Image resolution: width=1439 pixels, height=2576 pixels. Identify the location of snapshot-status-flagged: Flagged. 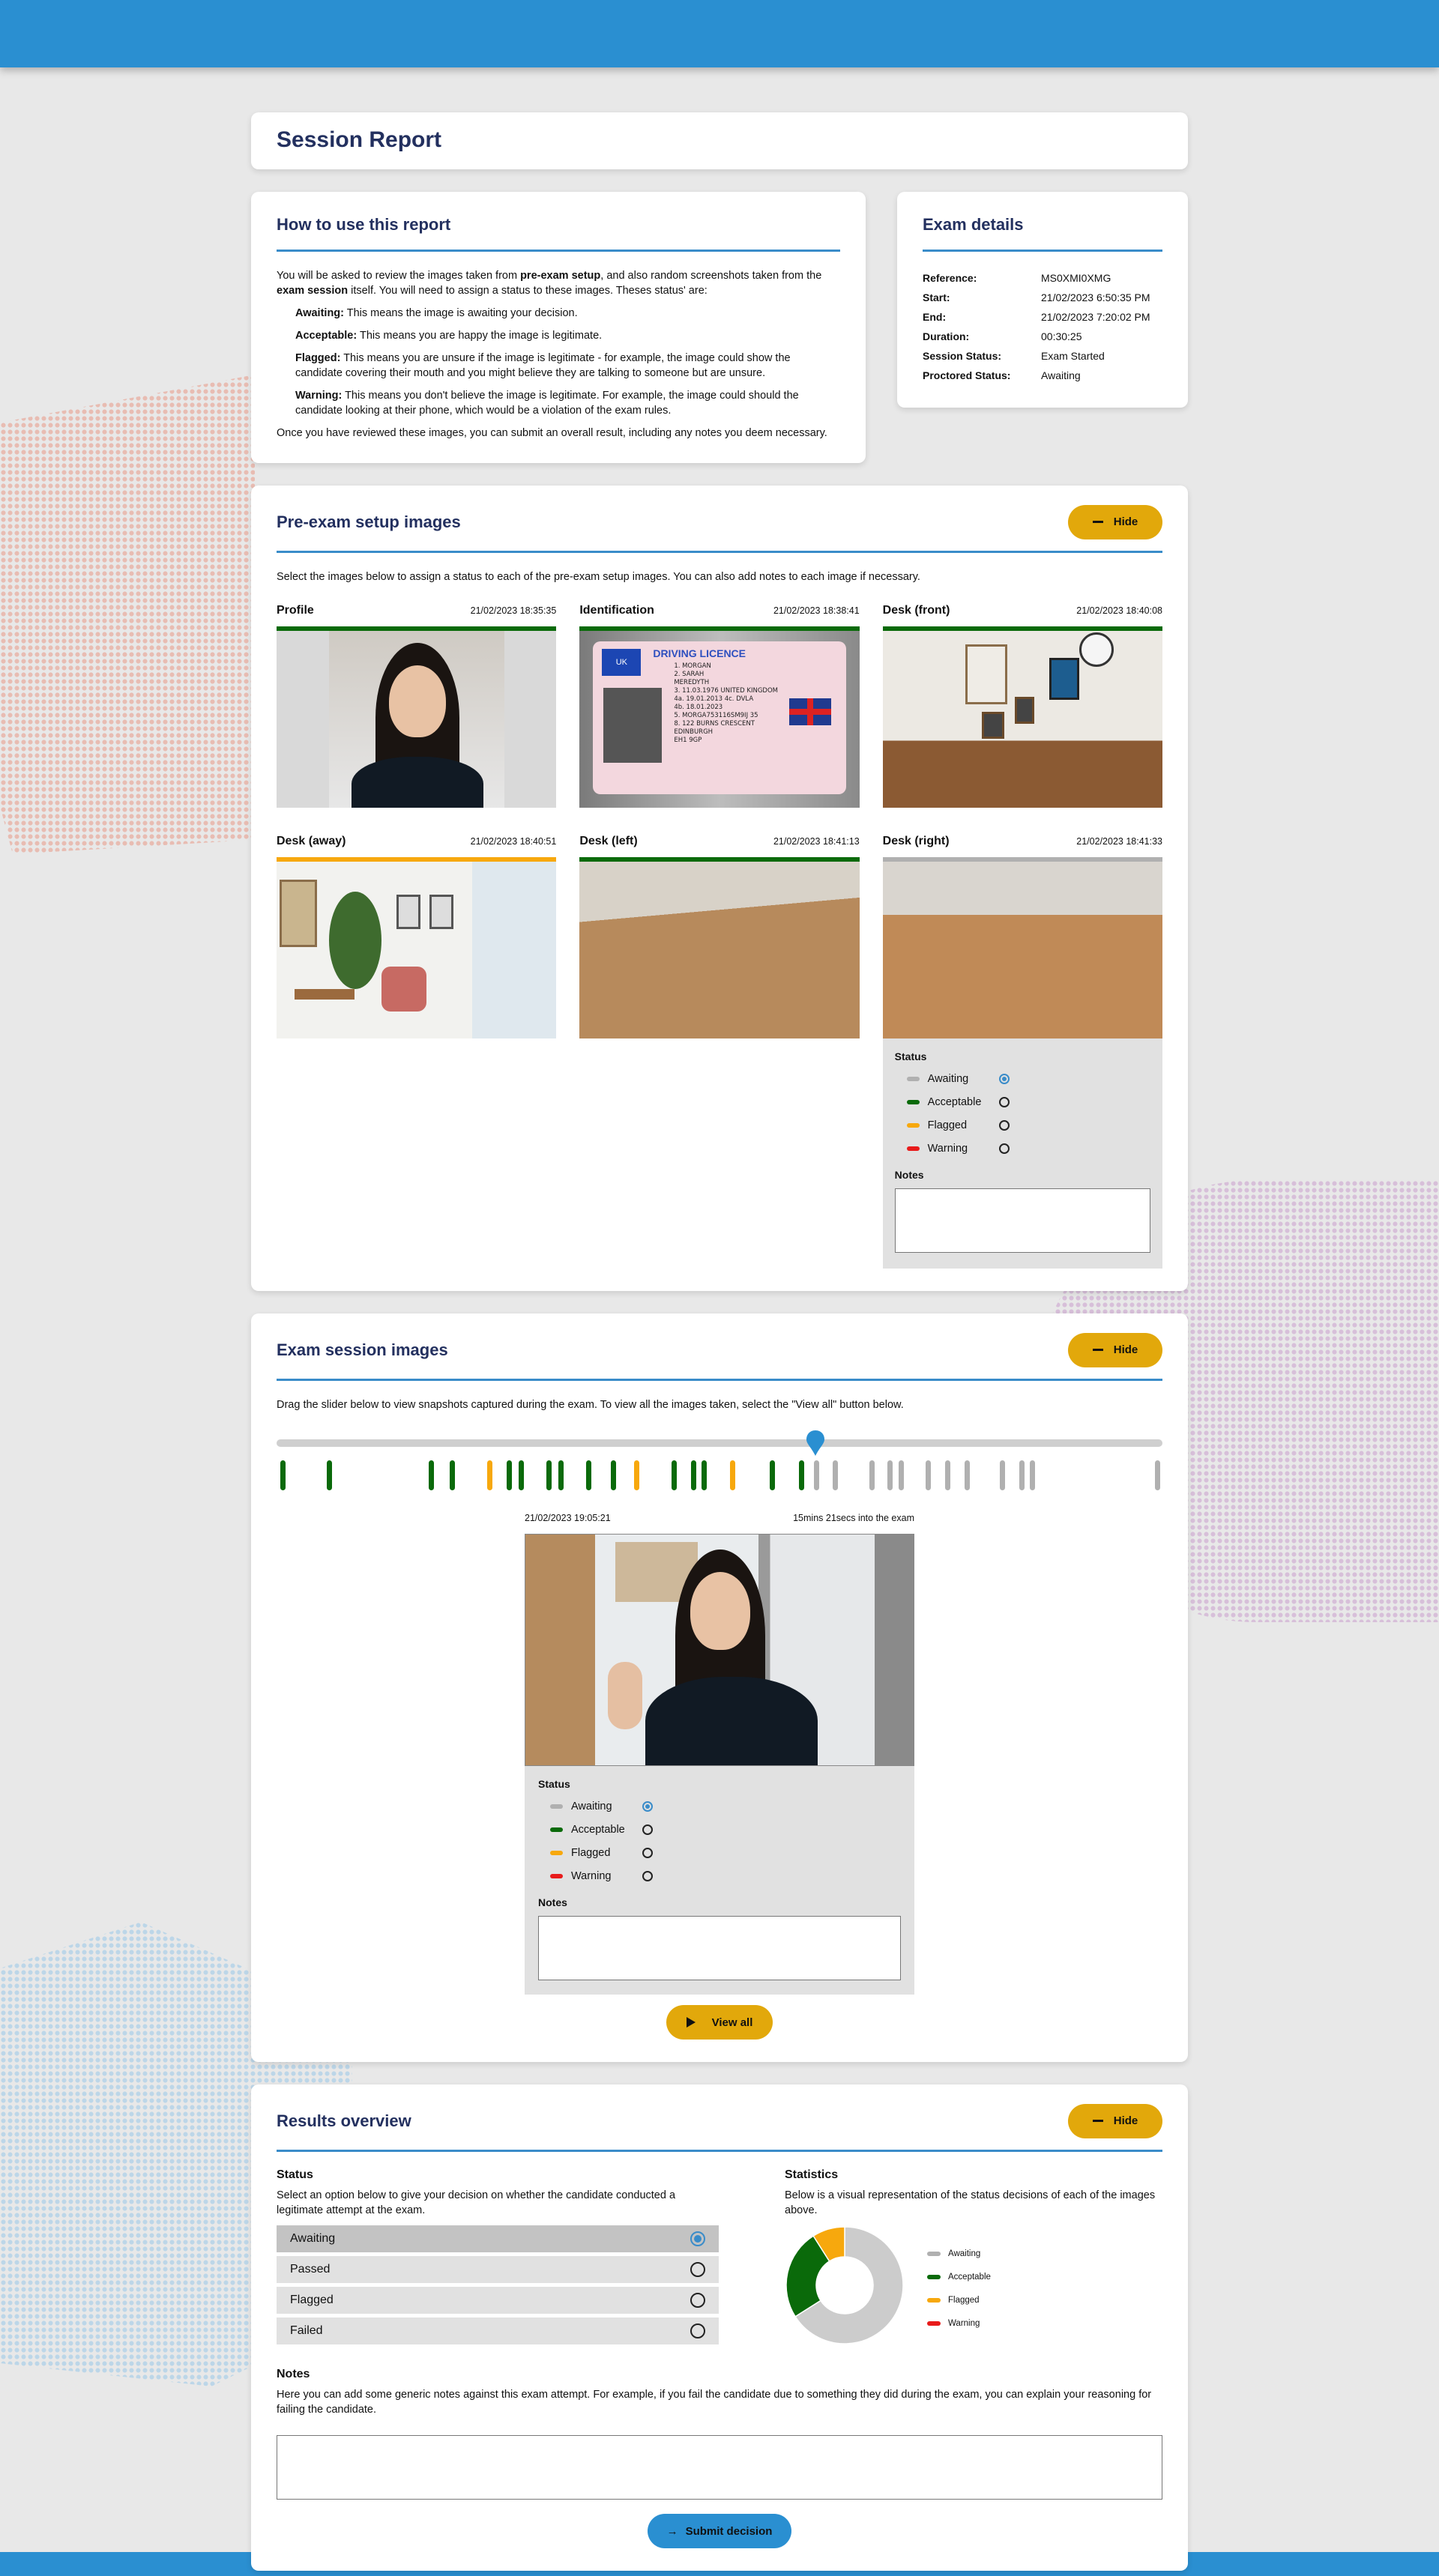
(719, 1852).